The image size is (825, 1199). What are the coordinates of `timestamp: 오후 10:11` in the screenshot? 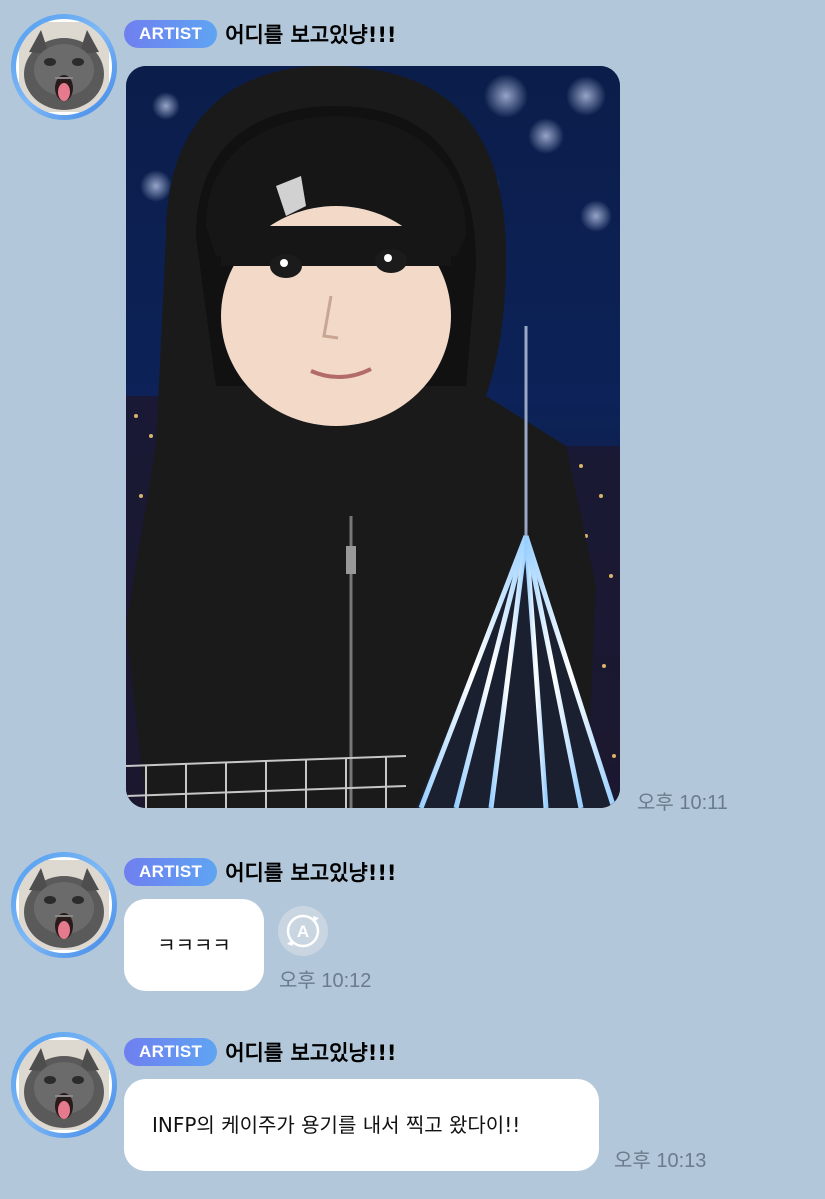 It's located at (682, 803).